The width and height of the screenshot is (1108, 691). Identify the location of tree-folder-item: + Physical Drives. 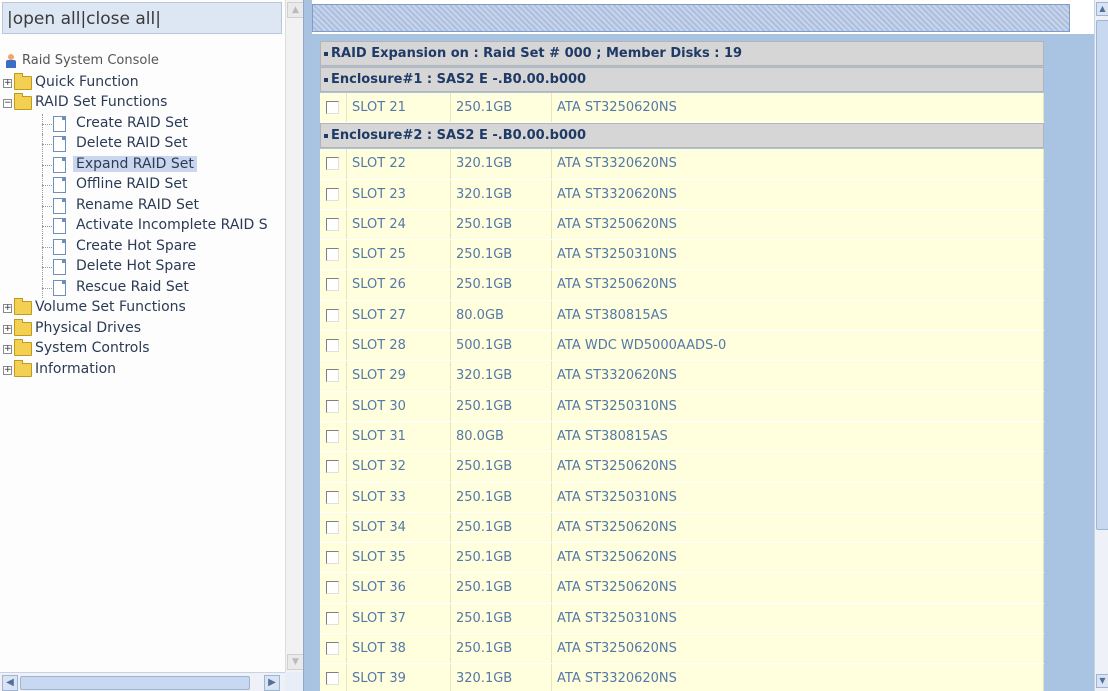
(145, 329).